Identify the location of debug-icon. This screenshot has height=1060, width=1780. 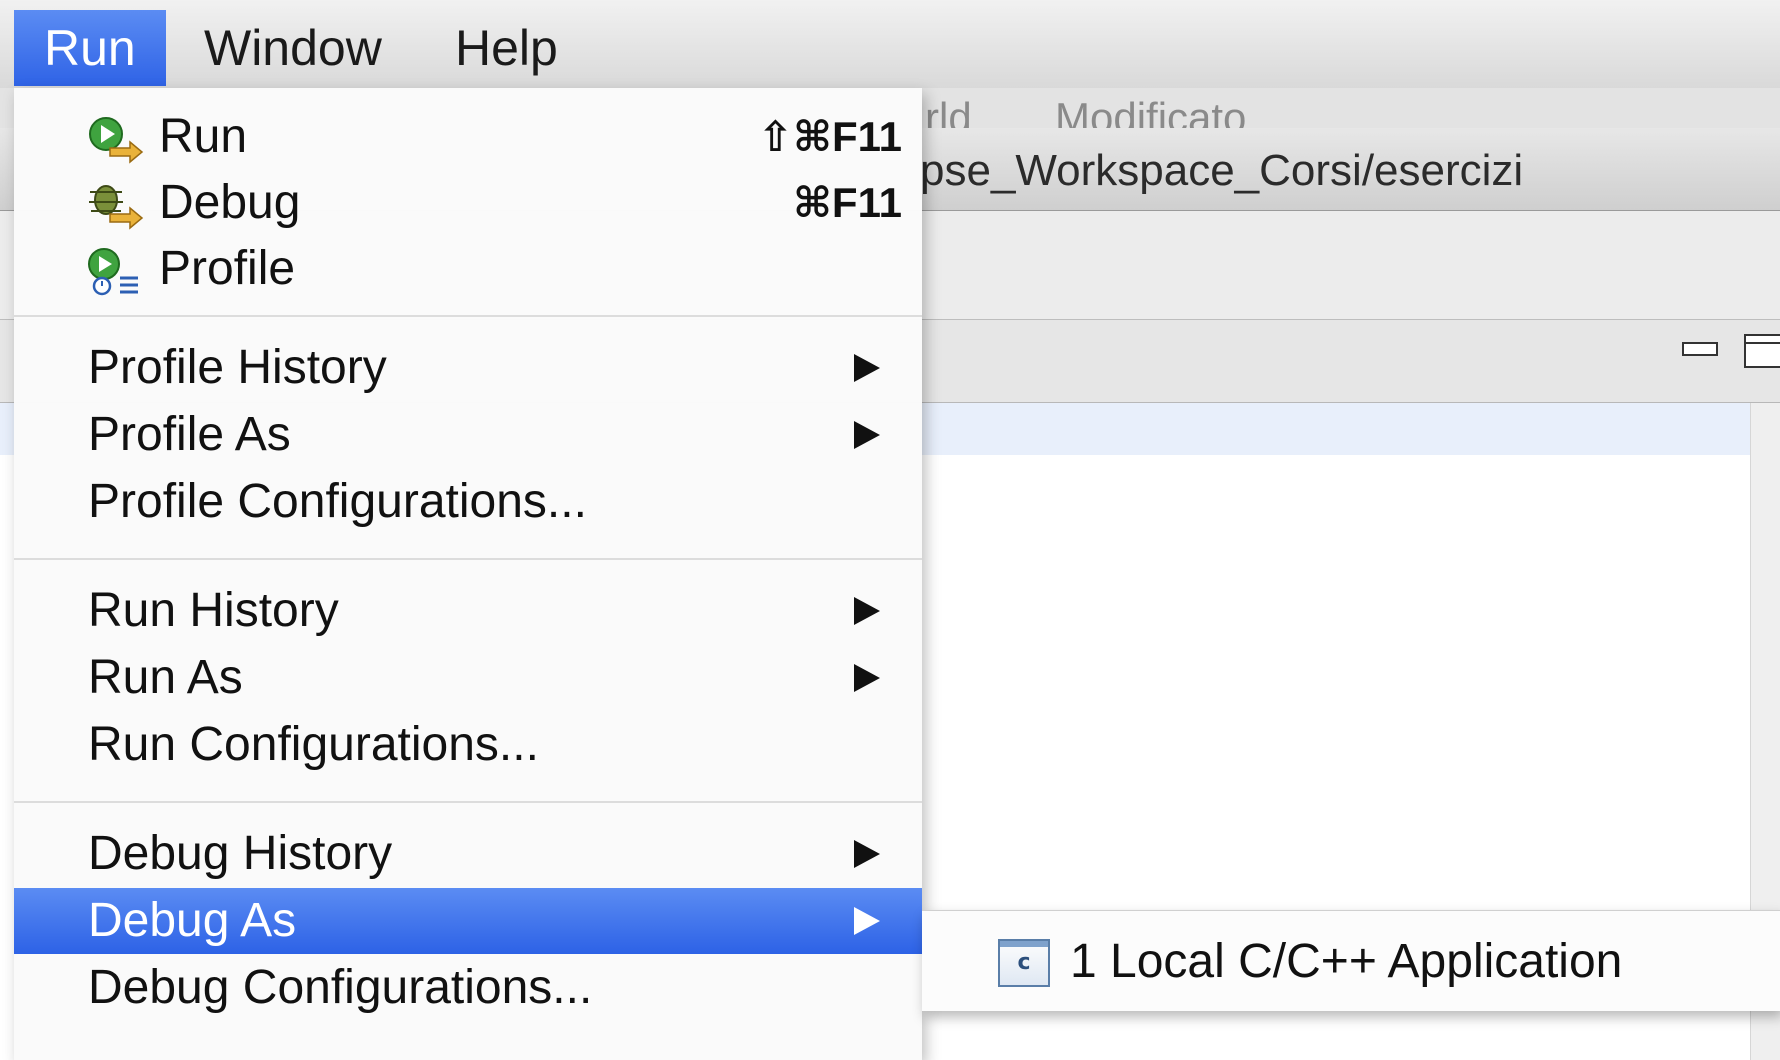
(116, 205).